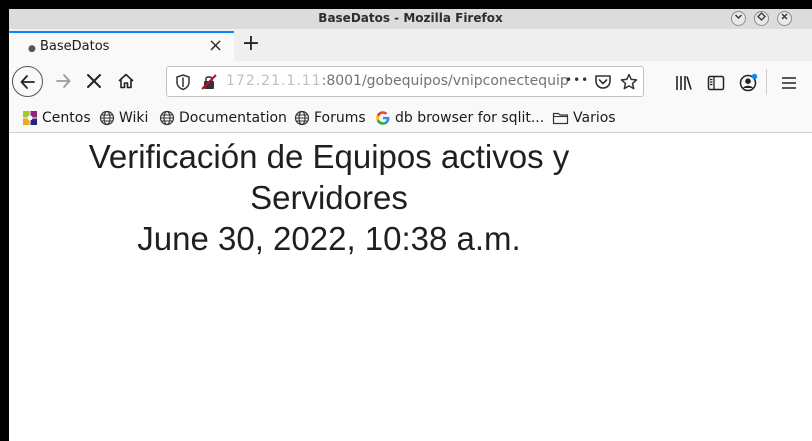  What do you see at coordinates (383, 118) in the screenshot?
I see `google-icon` at bounding box center [383, 118].